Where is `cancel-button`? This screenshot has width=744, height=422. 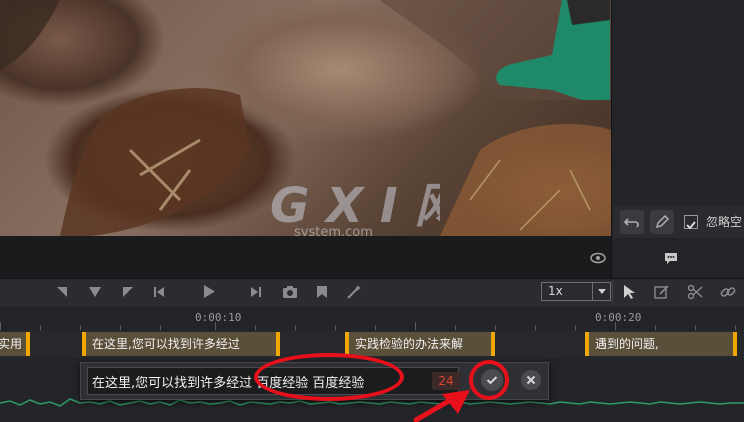
cancel-button is located at coordinates (531, 380).